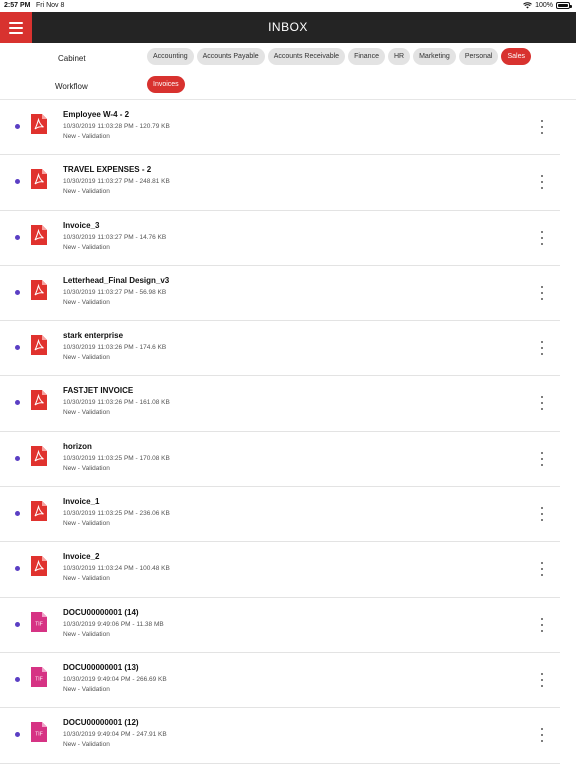 The height and width of the screenshot is (768, 576). Describe the element at coordinates (115, 679) in the screenshot. I see `document-meta: 10/30/2019 9:49:04 PM - 266.69 KB` at that location.